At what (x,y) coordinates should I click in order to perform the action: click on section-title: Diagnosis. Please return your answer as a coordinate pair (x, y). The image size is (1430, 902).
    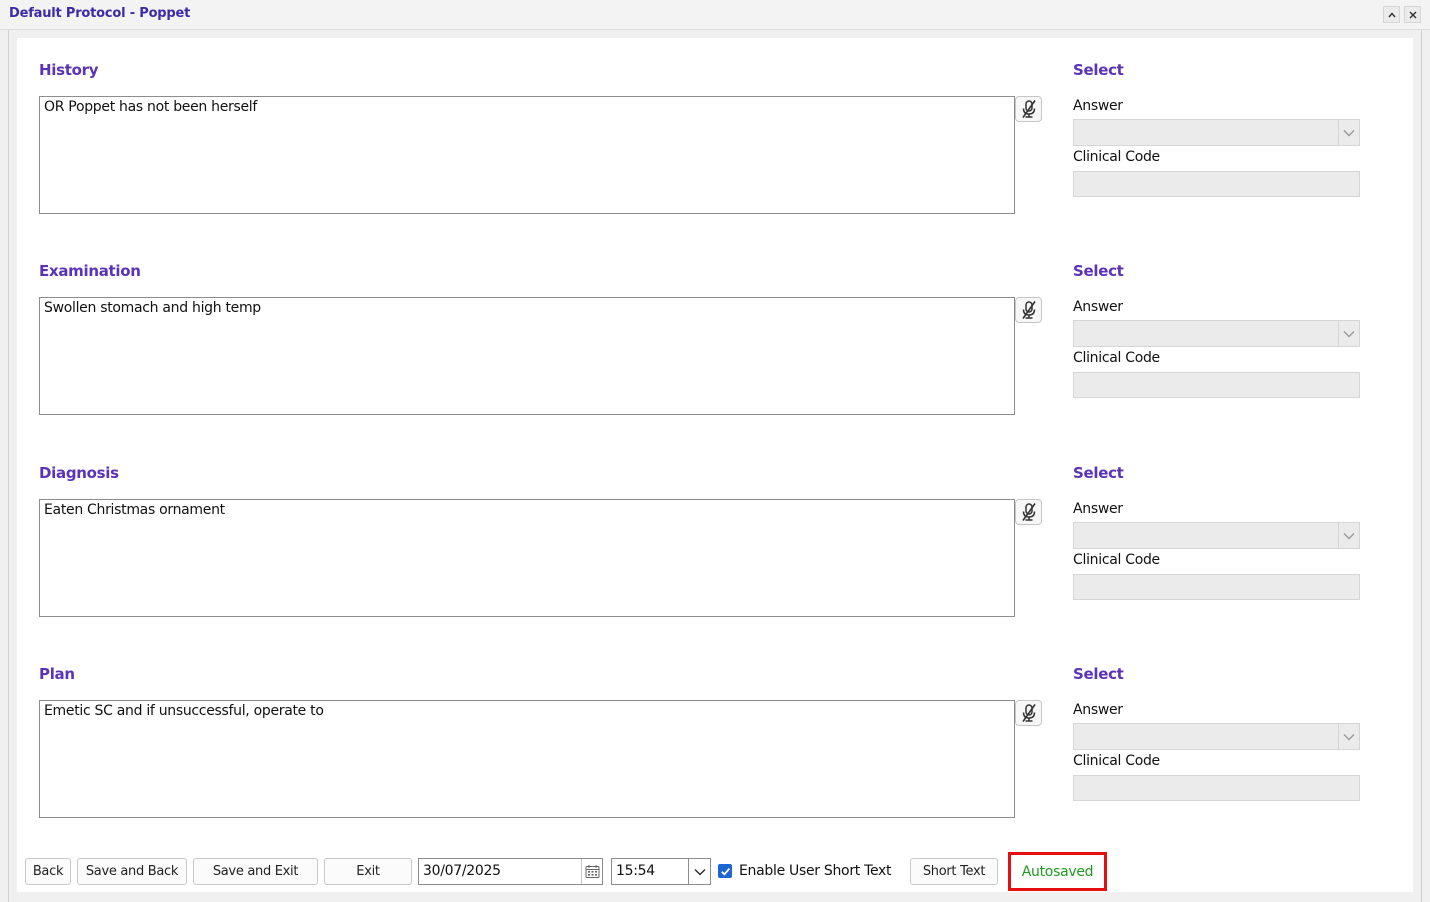
    Looking at the image, I should click on (79, 473).